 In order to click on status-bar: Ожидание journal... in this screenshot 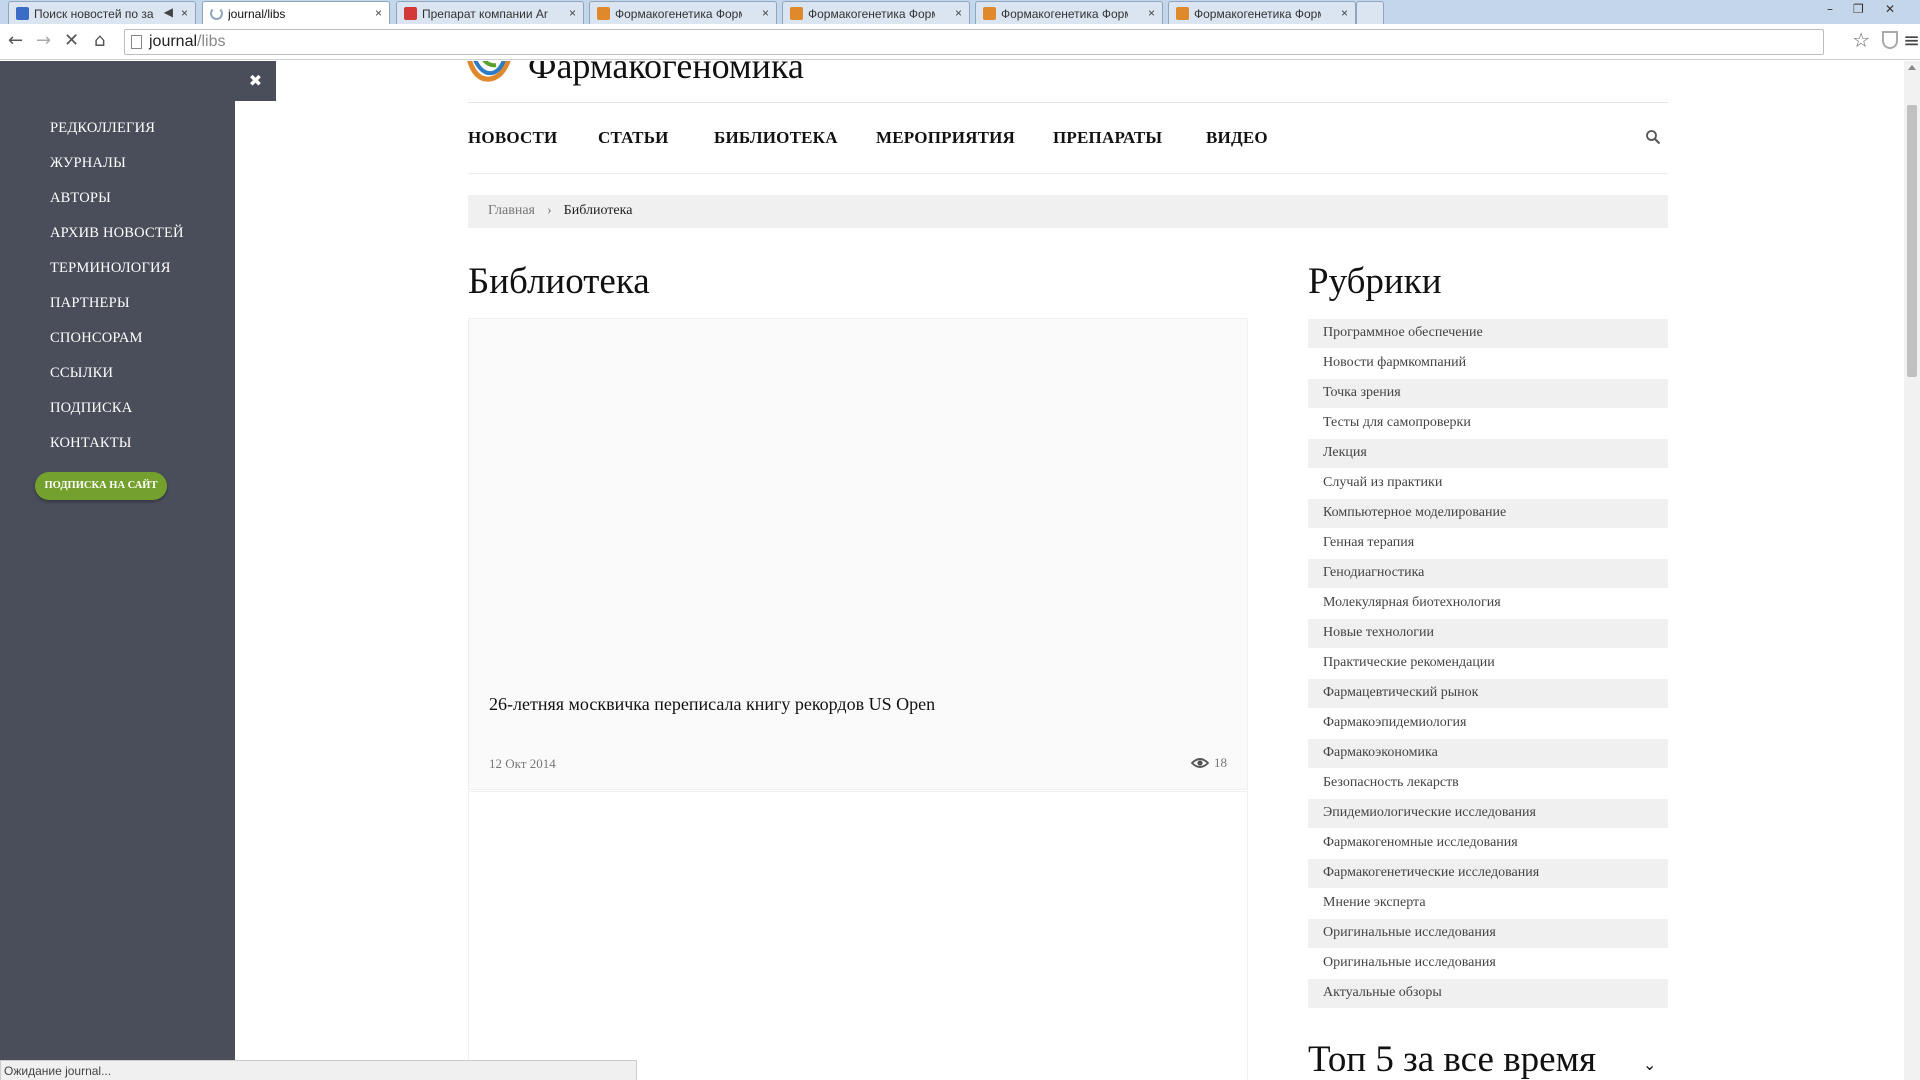, I will do `click(318, 1070)`.